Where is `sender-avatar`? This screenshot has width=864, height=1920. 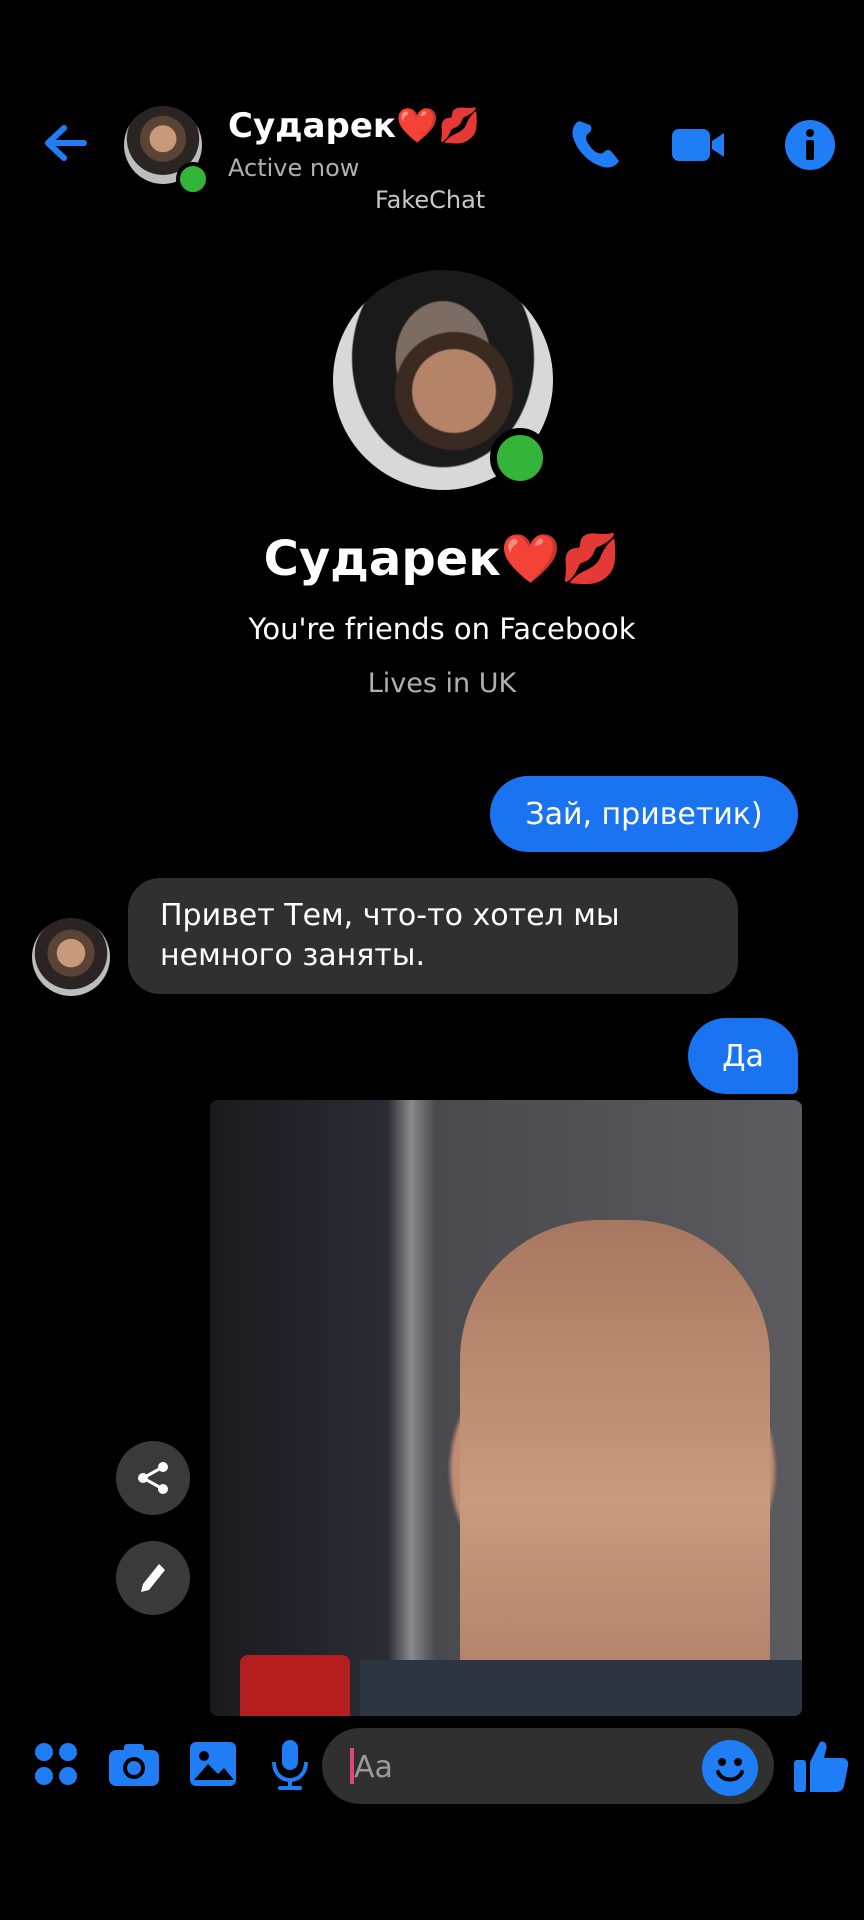 sender-avatar is located at coordinates (71, 957).